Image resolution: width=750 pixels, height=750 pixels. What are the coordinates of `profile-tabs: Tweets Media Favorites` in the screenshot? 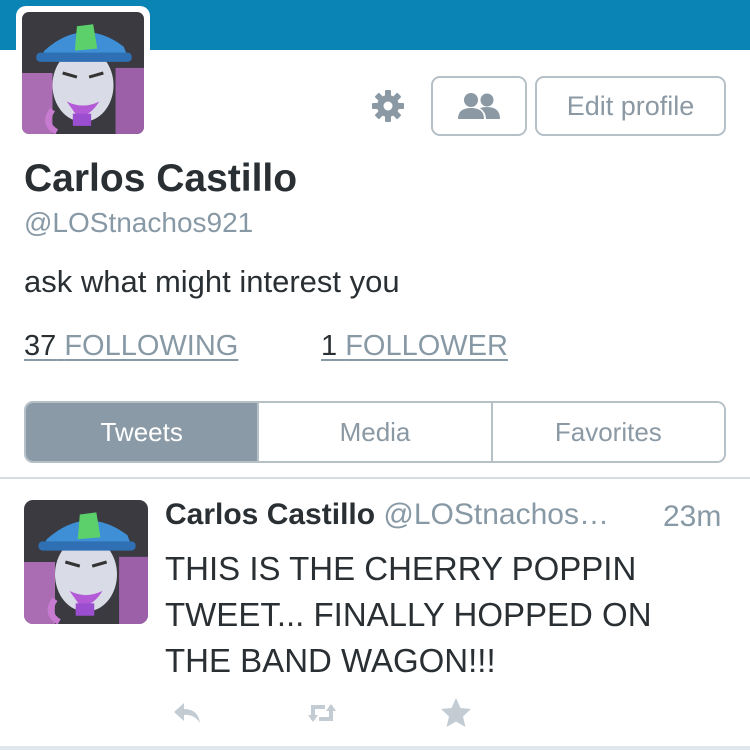 It's located at (375, 432).